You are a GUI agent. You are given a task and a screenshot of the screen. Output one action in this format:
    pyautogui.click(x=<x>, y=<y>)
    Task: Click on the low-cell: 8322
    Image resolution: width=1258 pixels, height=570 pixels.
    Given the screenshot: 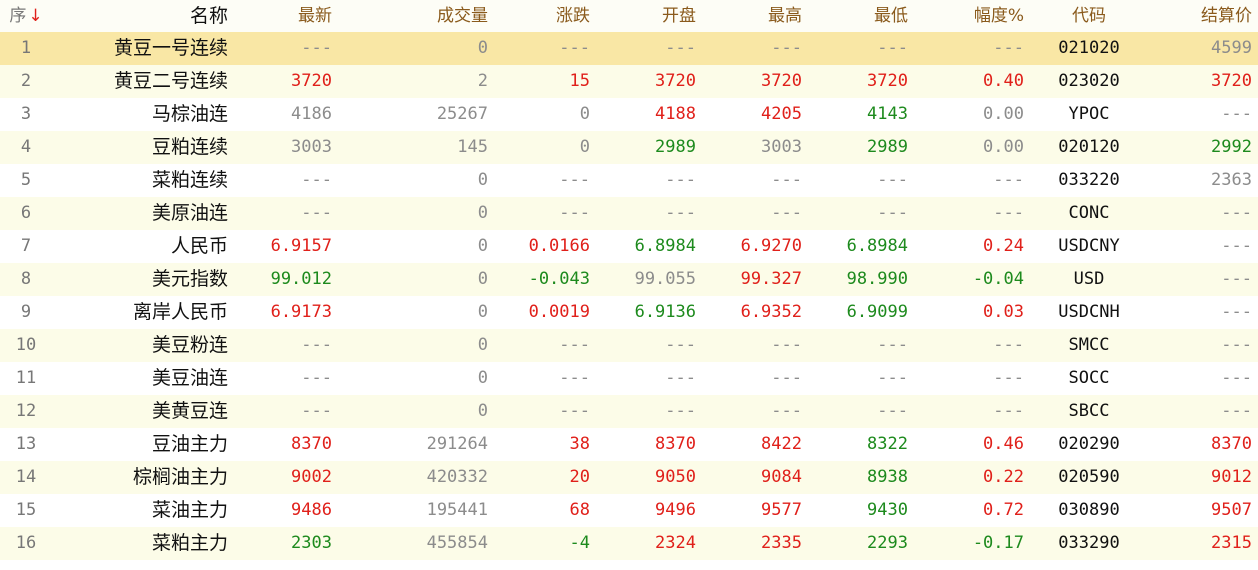 What is the action you would take?
    pyautogui.click(x=887, y=444)
    